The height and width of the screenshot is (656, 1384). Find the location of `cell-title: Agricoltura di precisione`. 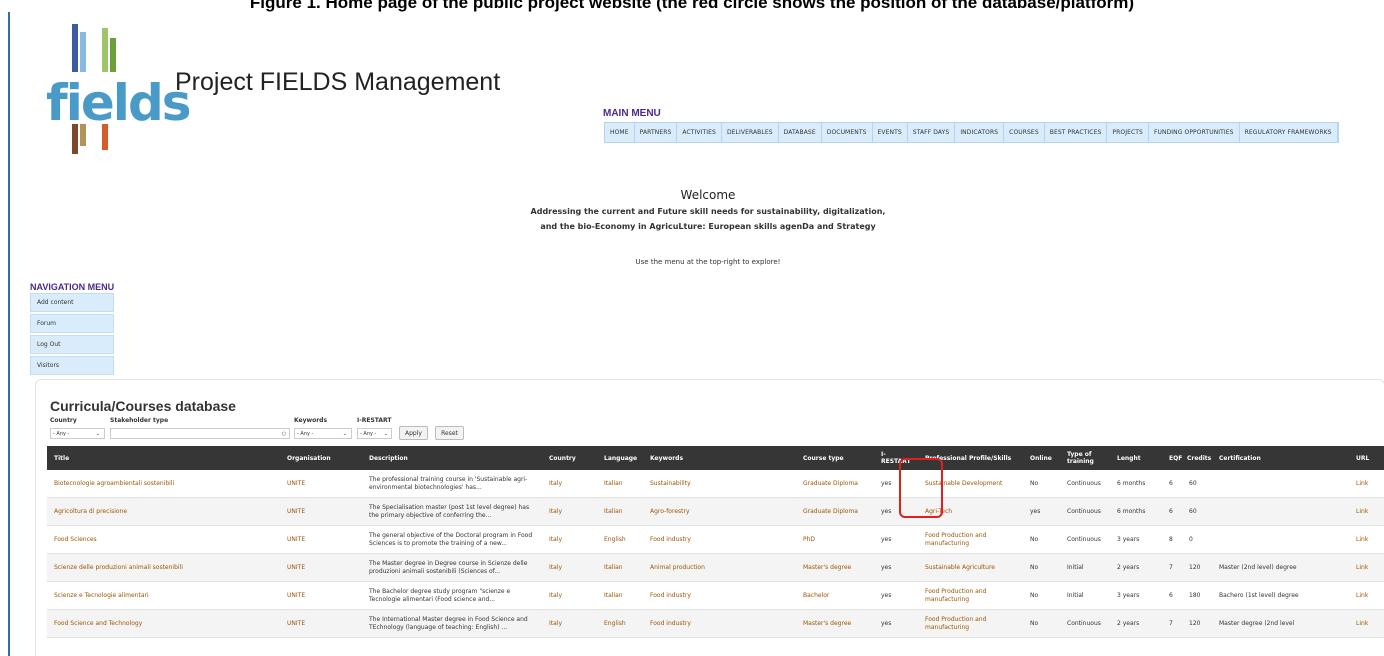

cell-title: Agricoltura di precisione is located at coordinates (90, 511).